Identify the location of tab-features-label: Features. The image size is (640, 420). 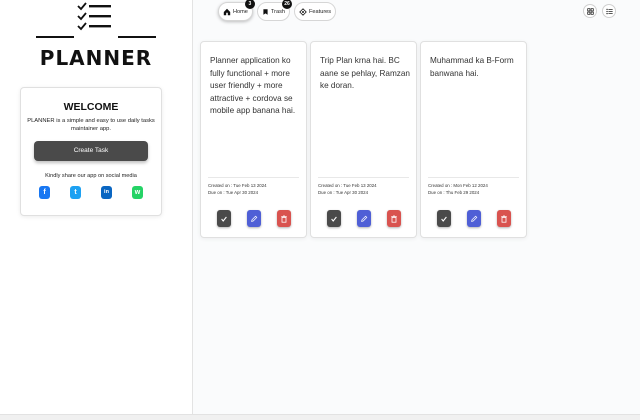
(320, 11).